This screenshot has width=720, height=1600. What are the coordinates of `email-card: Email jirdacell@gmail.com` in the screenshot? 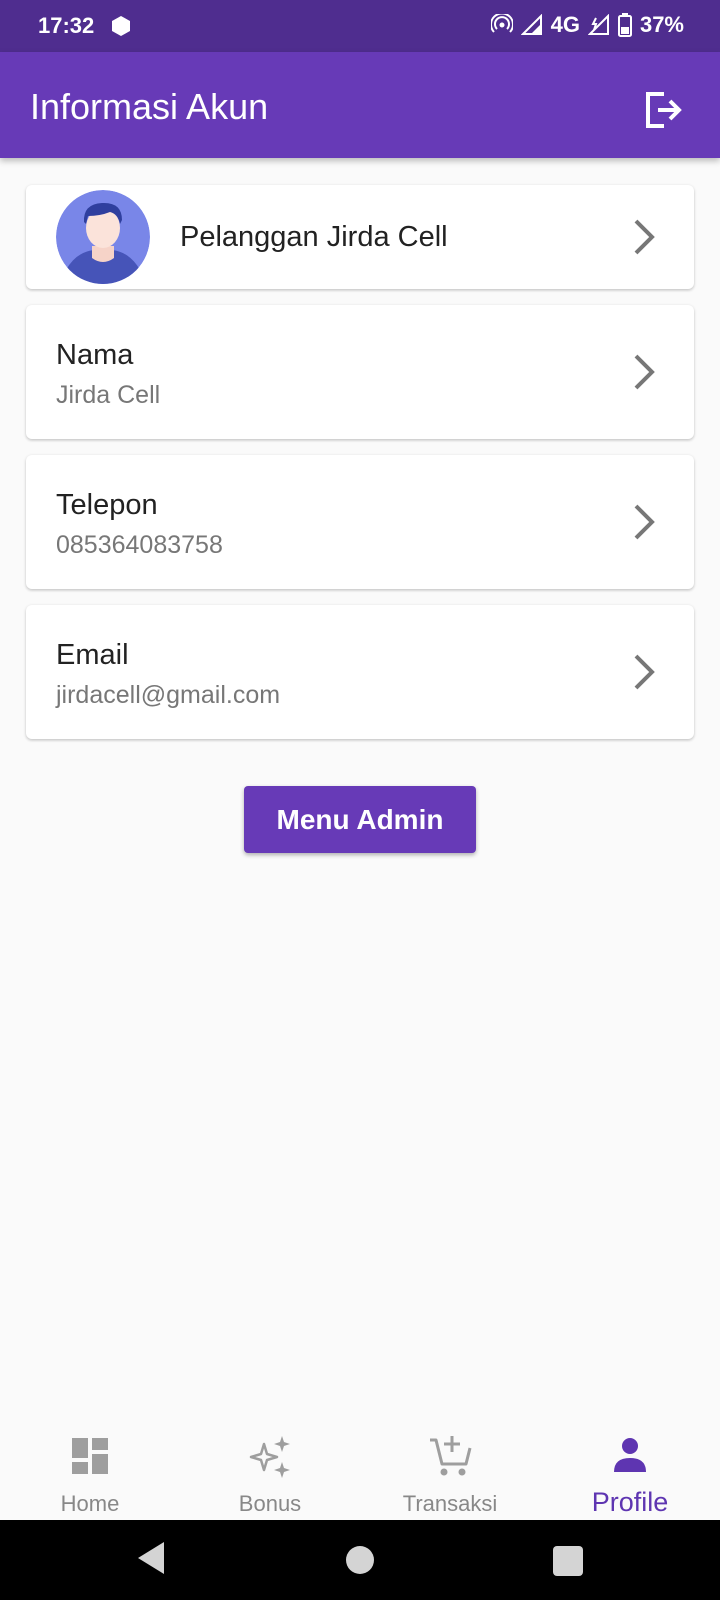 It's located at (360, 672).